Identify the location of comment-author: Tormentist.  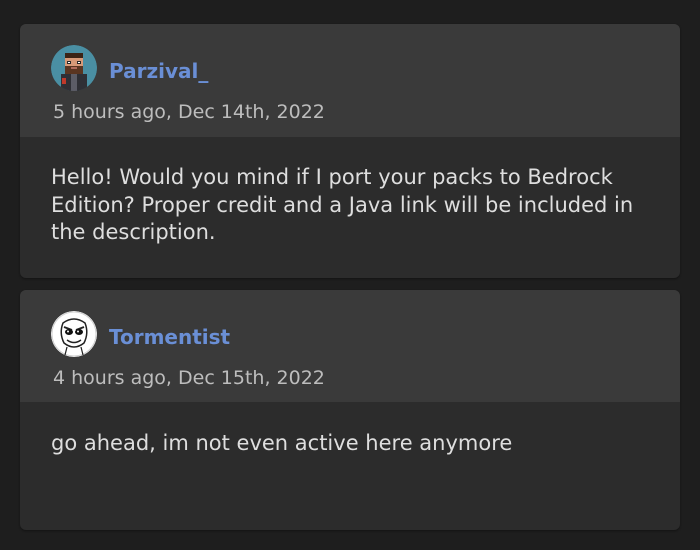
(169, 337).